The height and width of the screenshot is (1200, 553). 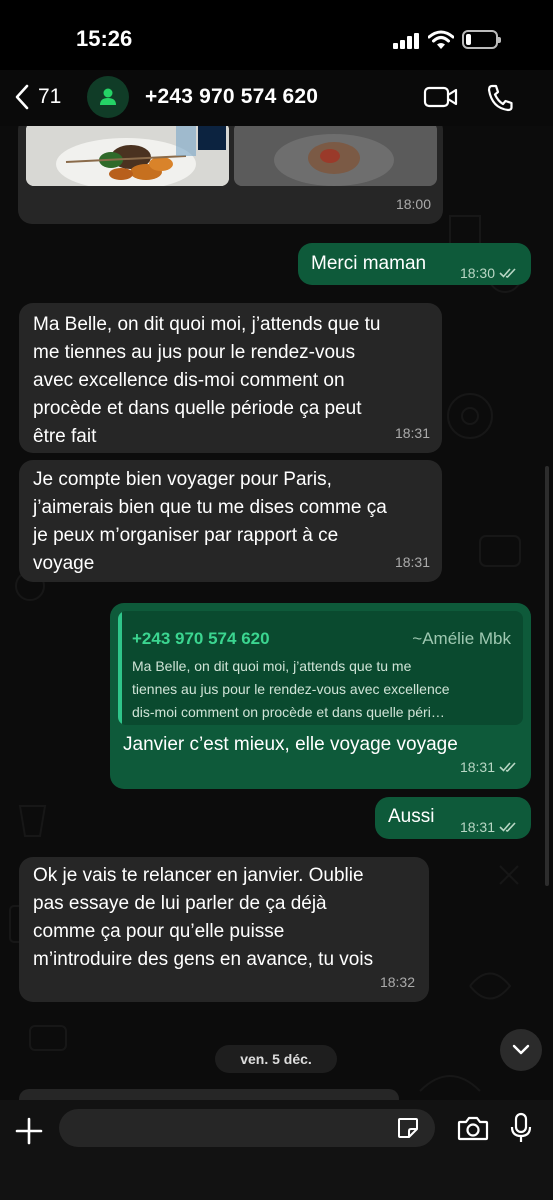 I want to click on message-input, so click(x=247, y=1128).